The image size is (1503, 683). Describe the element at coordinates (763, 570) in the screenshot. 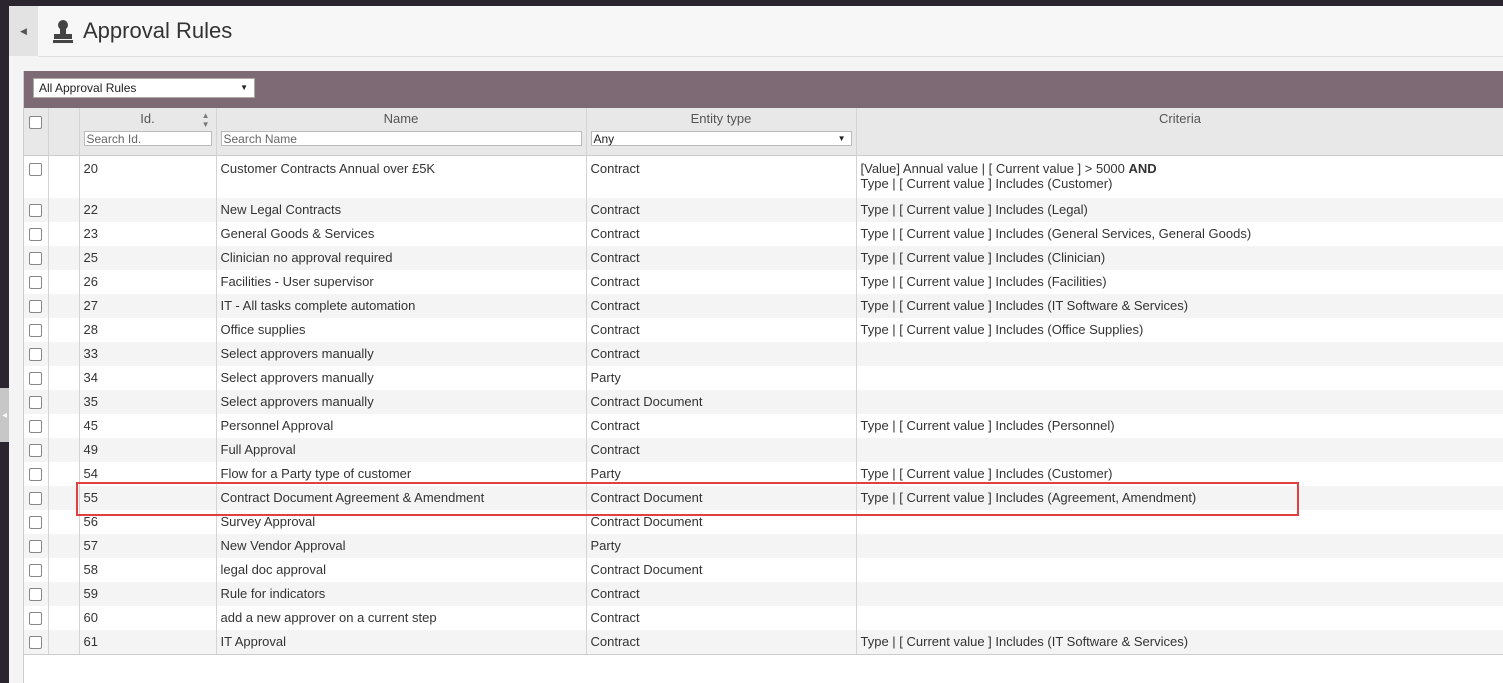

I see `table-row: 58 legal doc approval Contract Document` at that location.